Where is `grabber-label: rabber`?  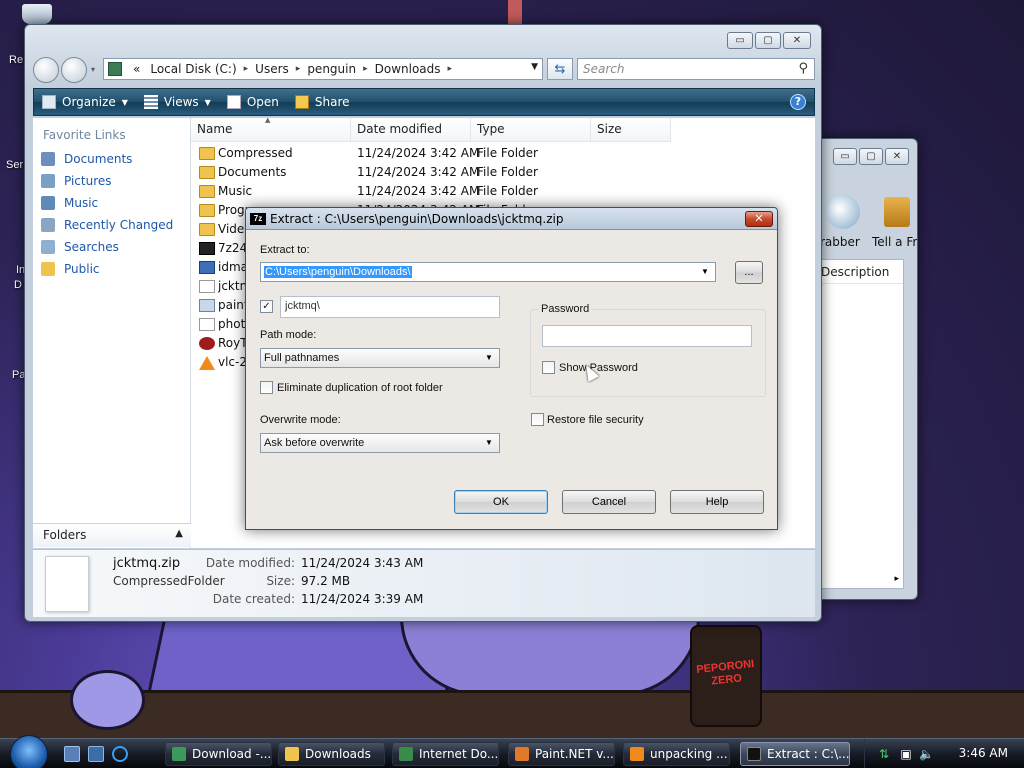 grabber-label: rabber is located at coordinates (840, 242).